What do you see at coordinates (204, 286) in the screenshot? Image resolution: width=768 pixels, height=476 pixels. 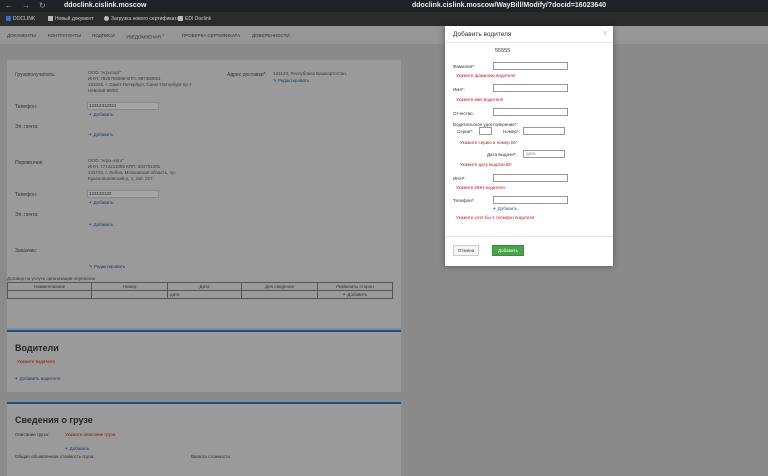 I see `column-header: Дата` at bounding box center [204, 286].